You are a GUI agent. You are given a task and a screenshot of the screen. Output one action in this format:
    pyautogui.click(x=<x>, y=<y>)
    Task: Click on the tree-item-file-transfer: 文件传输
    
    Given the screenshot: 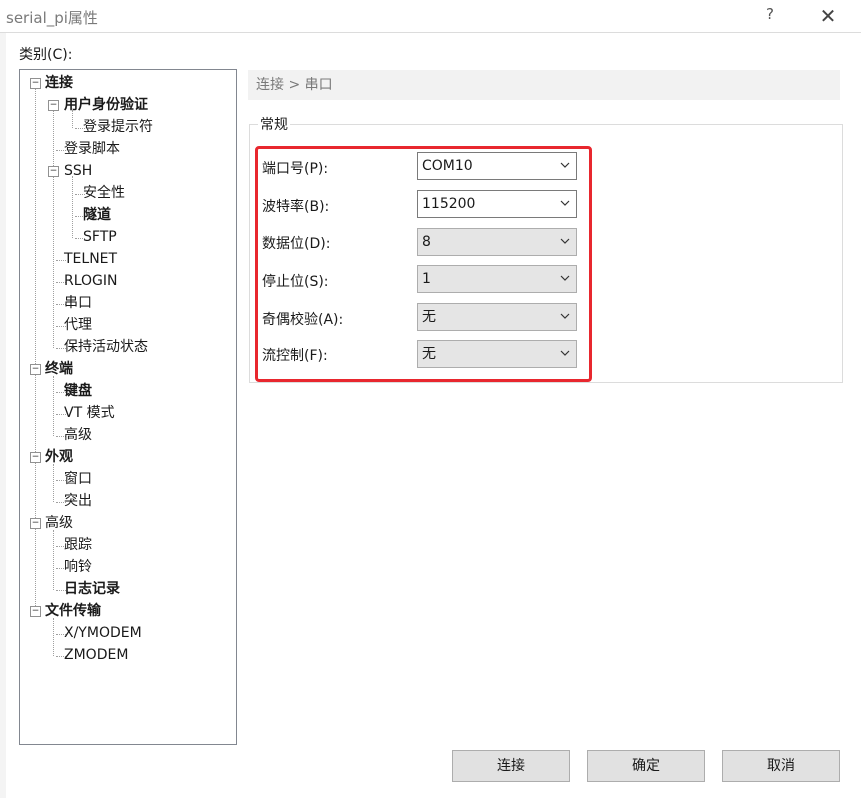 What is the action you would take?
    pyautogui.click(x=73, y=611)
    